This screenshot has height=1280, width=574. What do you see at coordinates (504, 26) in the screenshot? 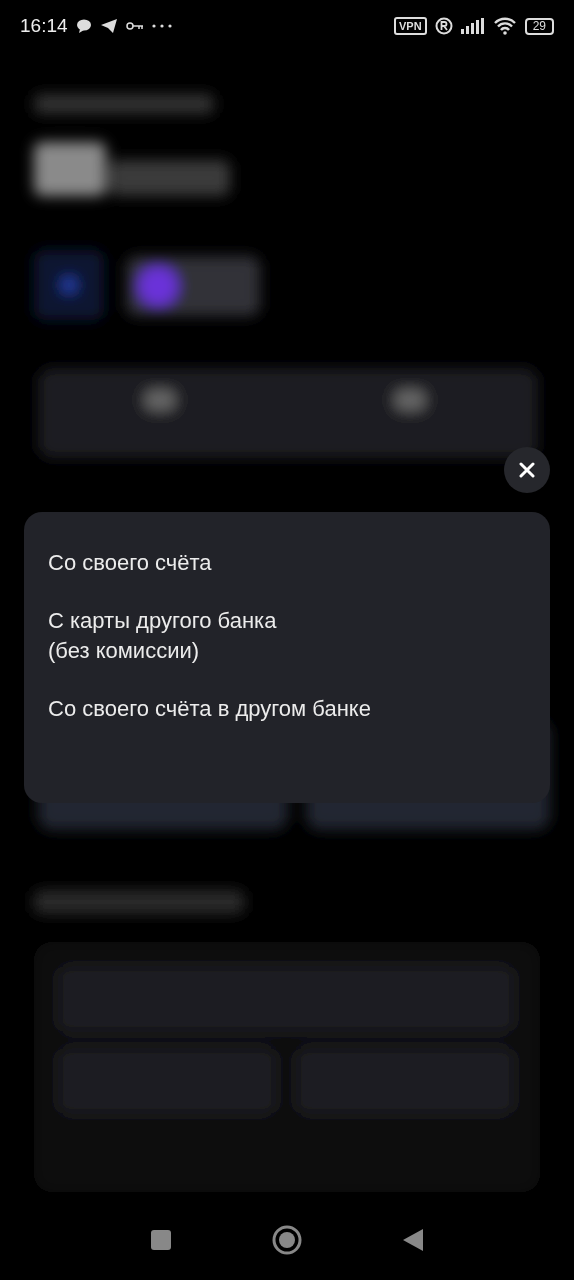
I see `wifi-icon` at bounding box center [504, 26].